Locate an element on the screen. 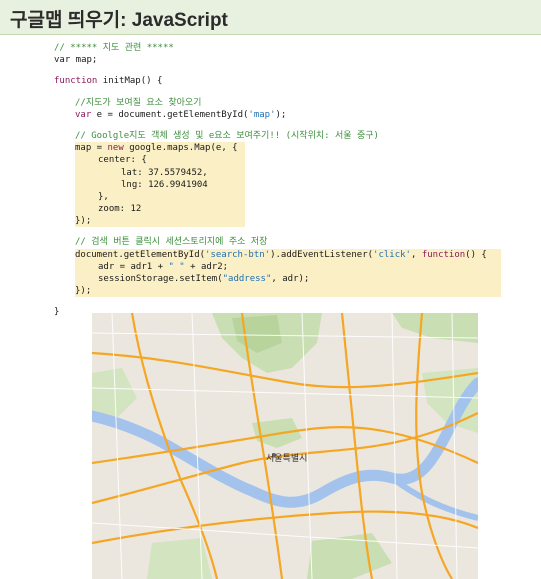  title-bar: 구글맵 띄우기: JavaScript is located at coordinates (270, 17).